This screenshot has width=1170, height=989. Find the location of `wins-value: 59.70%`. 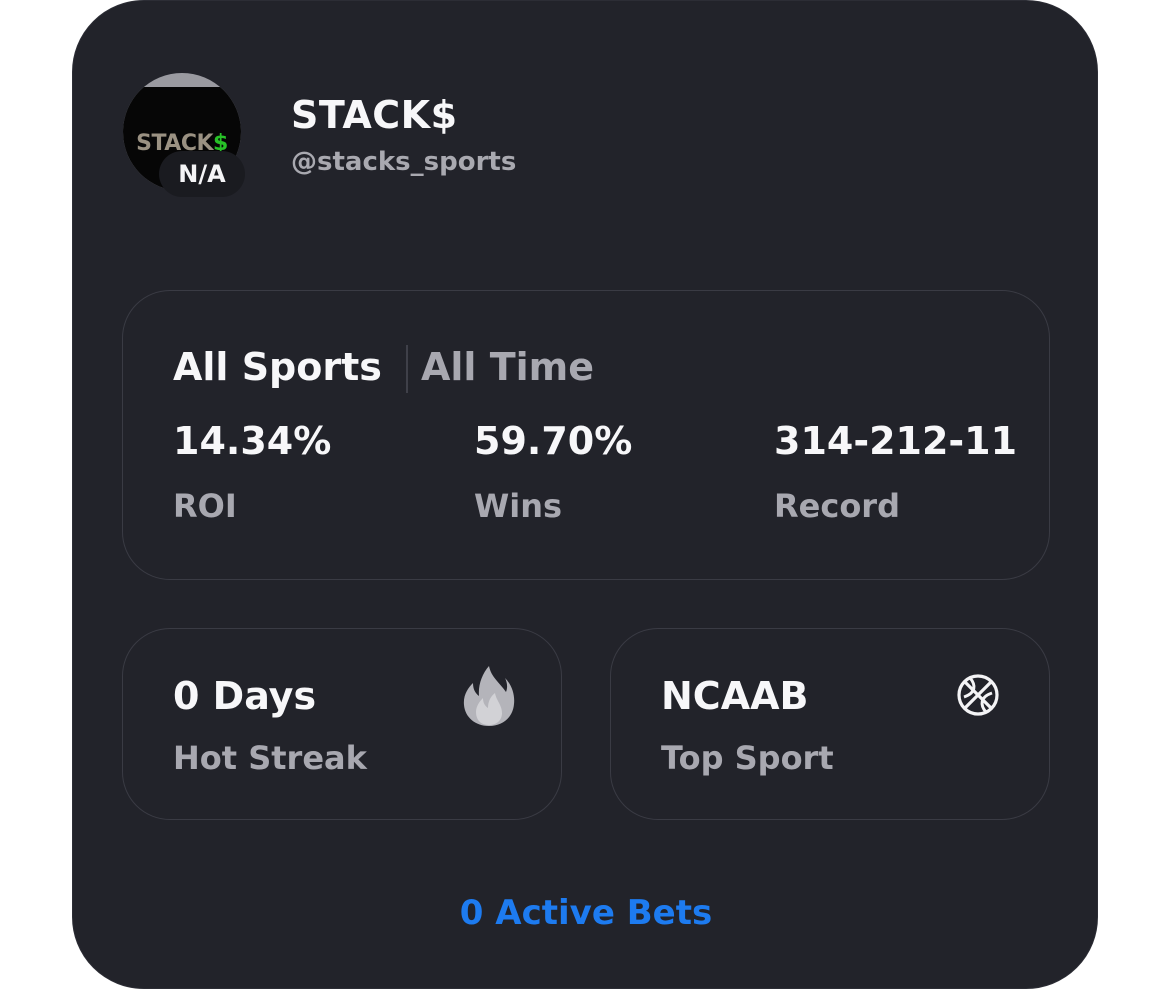

wins-value: 59.70% is located at coordinates (553, 441).